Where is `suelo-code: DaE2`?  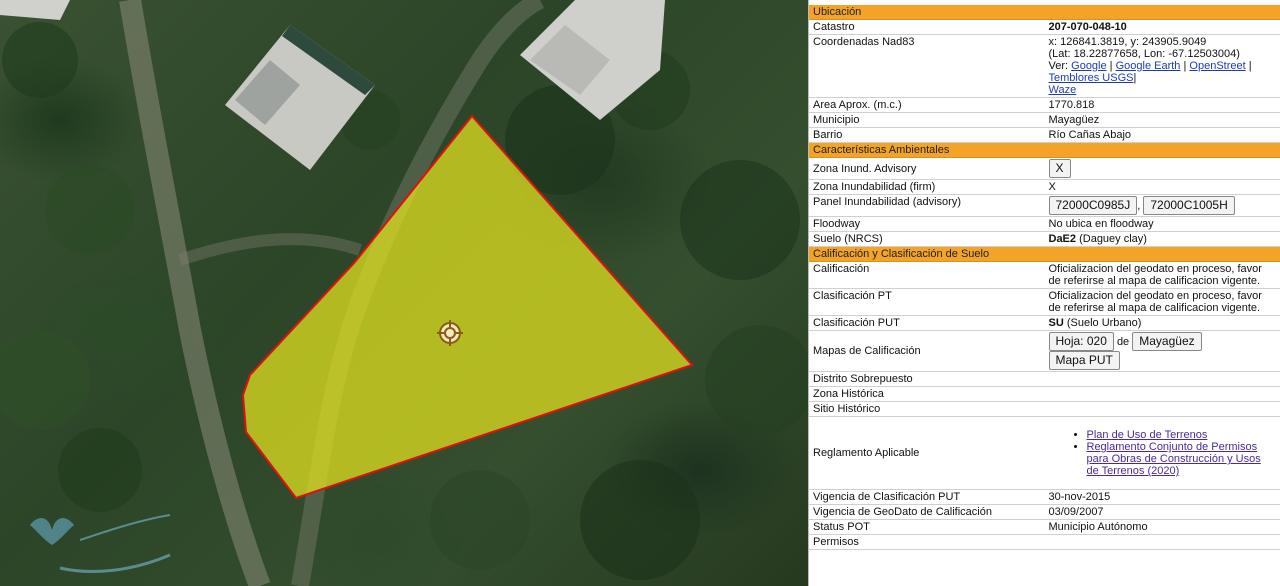 suelo-code: DaE2 is located at coordinates (1062, 239).